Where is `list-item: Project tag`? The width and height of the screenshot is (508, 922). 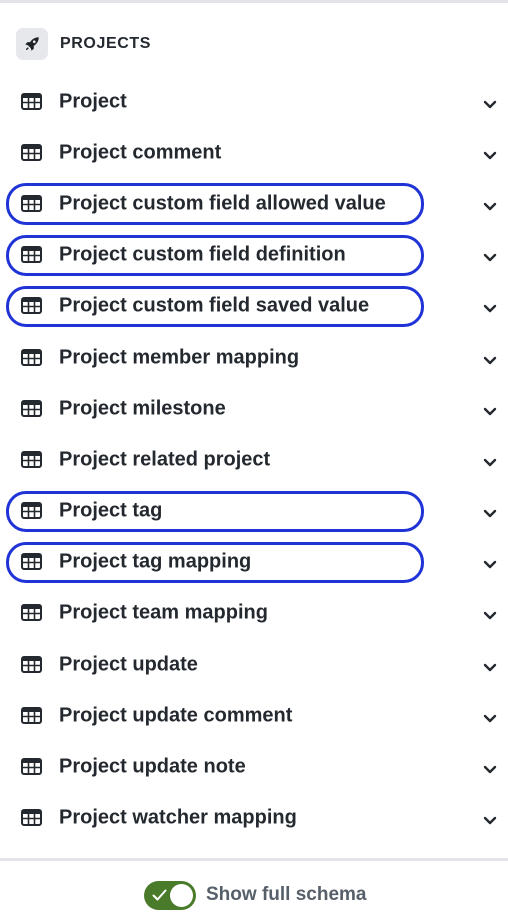
list-item: Project tag is located at coordinates (254, 511).